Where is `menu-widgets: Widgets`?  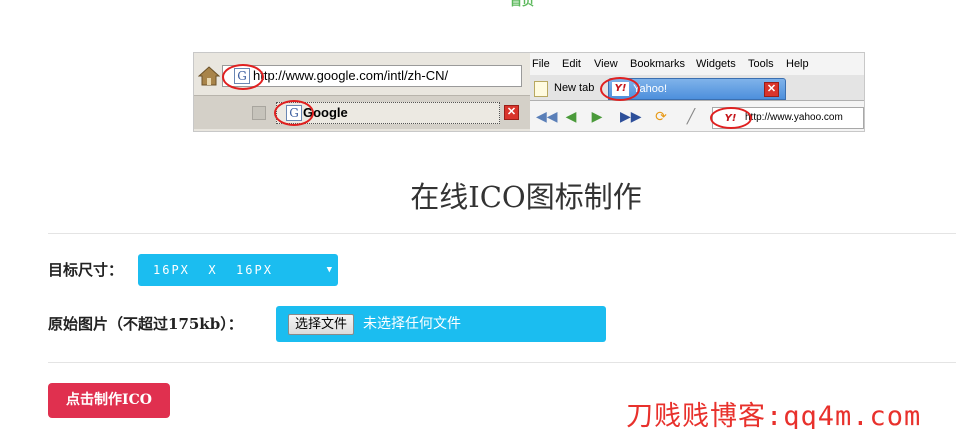 menu-widgets: Widgets is located at coordinates (716, 64).